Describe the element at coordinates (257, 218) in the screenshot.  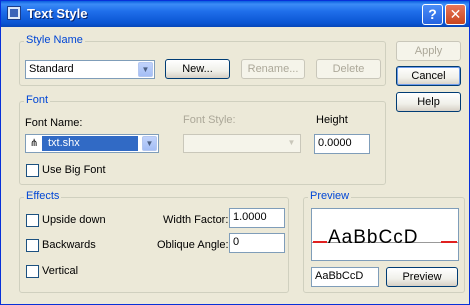
I see `width-factor-input: 1.0000` at that location.